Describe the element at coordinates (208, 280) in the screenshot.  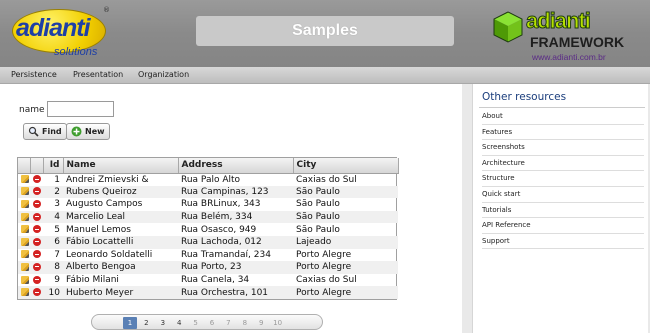
I see `table-row: 9 Fábio Milani Rua Canela, 34 Caxias do Sul` at that location.